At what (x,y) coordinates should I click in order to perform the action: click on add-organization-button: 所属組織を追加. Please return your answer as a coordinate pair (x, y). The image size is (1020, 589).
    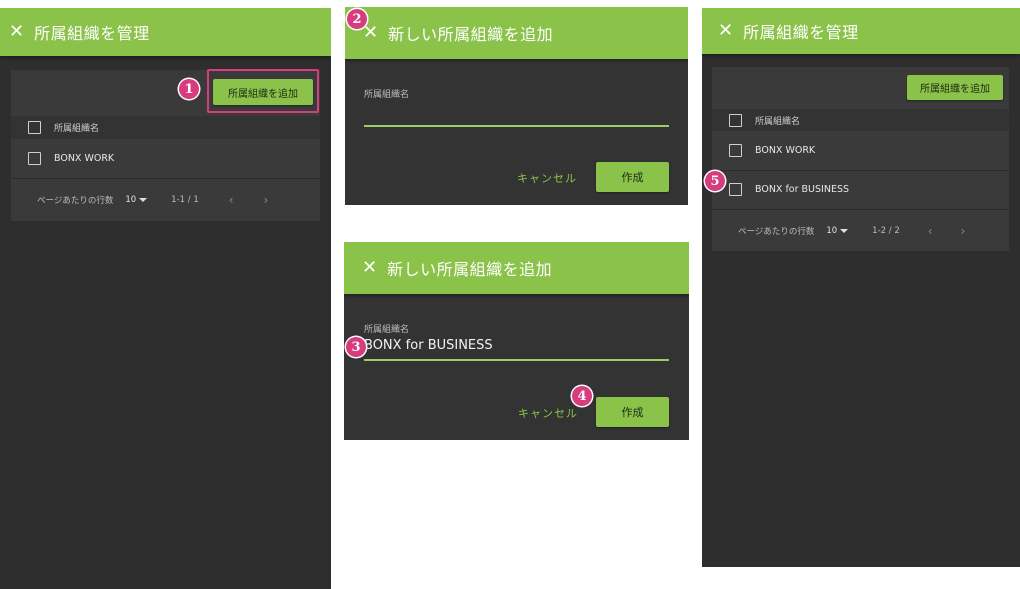
    Looking at the image, I should click on (955, 87).